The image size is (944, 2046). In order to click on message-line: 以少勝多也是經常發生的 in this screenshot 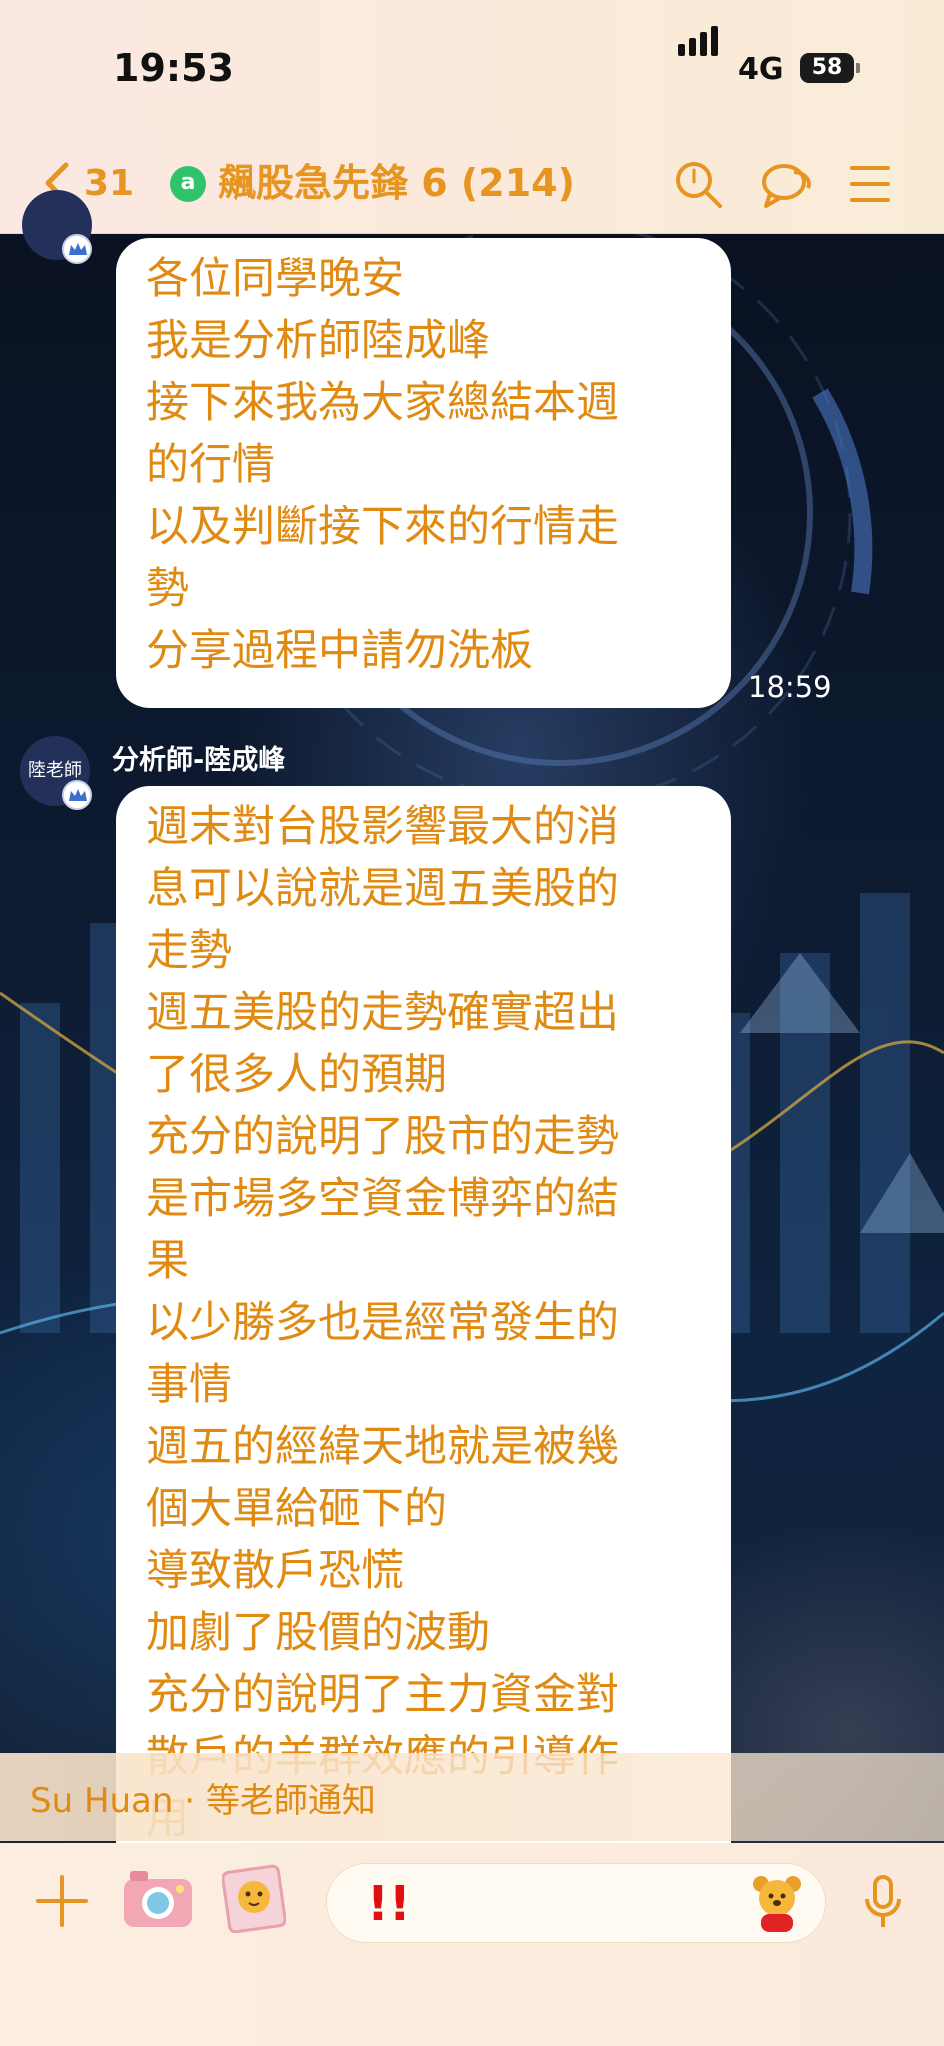, I will do `click(382, 1323)`.